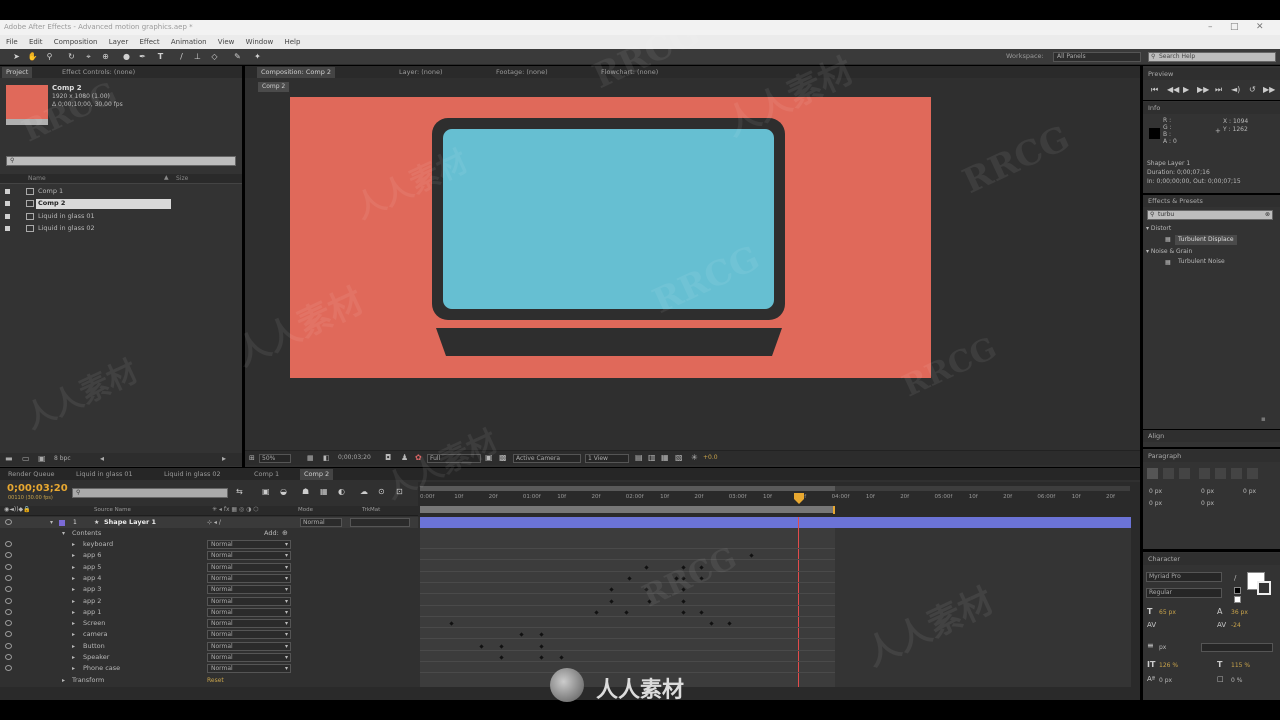  I want to click on tsume-value: 0 %, so click(1236, 680).